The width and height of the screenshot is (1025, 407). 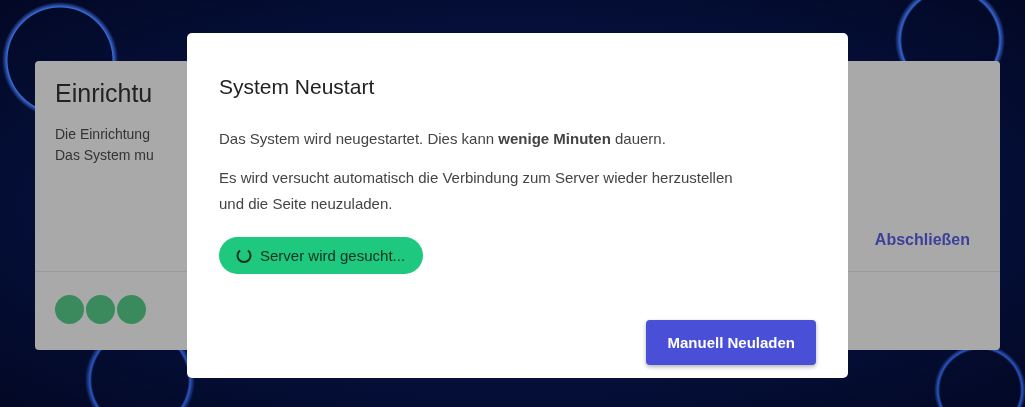 I want to click on card-text: Die Einrichtung, so click(x=103, y=134).